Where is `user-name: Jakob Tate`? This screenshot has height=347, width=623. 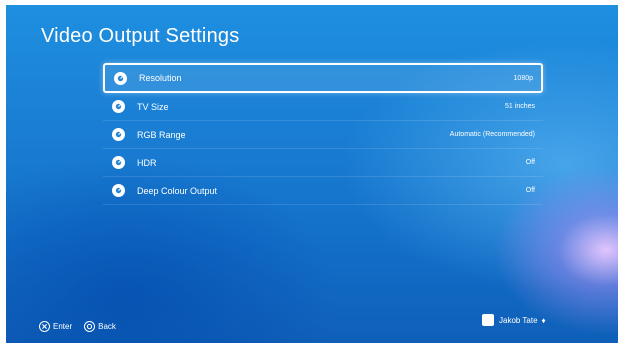 user-name: Jakob Tate is located at coordinates (518, 320).